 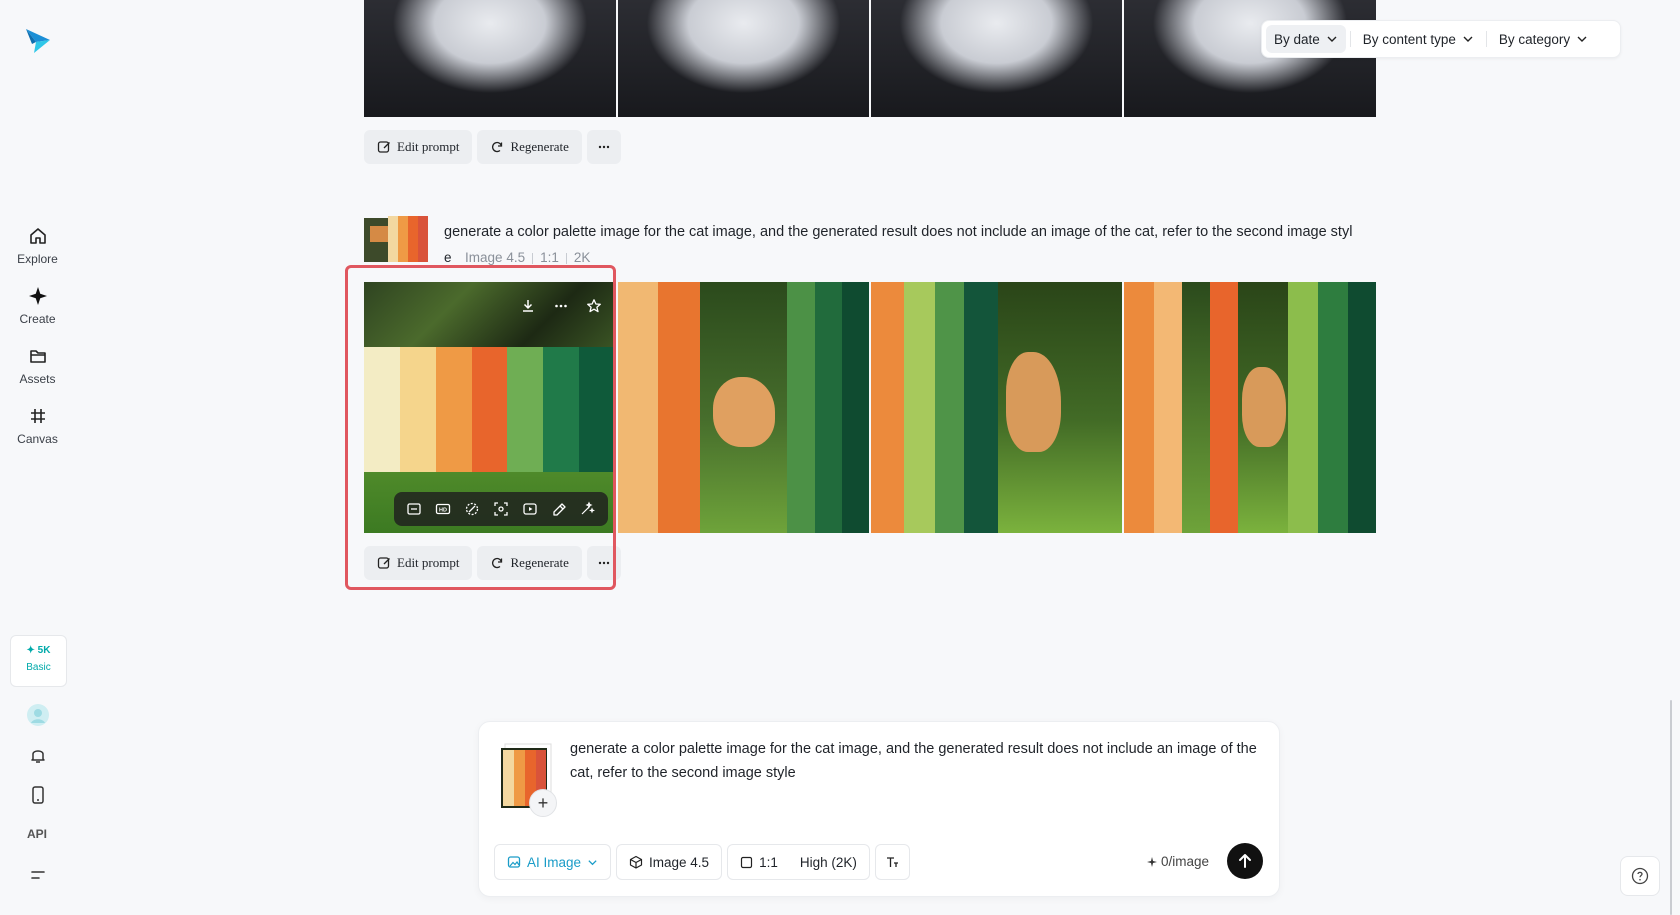 What do you see at coordinates (472, 509) in the screenshot?
I see `remove-background-icon` at bounding box center [472, 509].